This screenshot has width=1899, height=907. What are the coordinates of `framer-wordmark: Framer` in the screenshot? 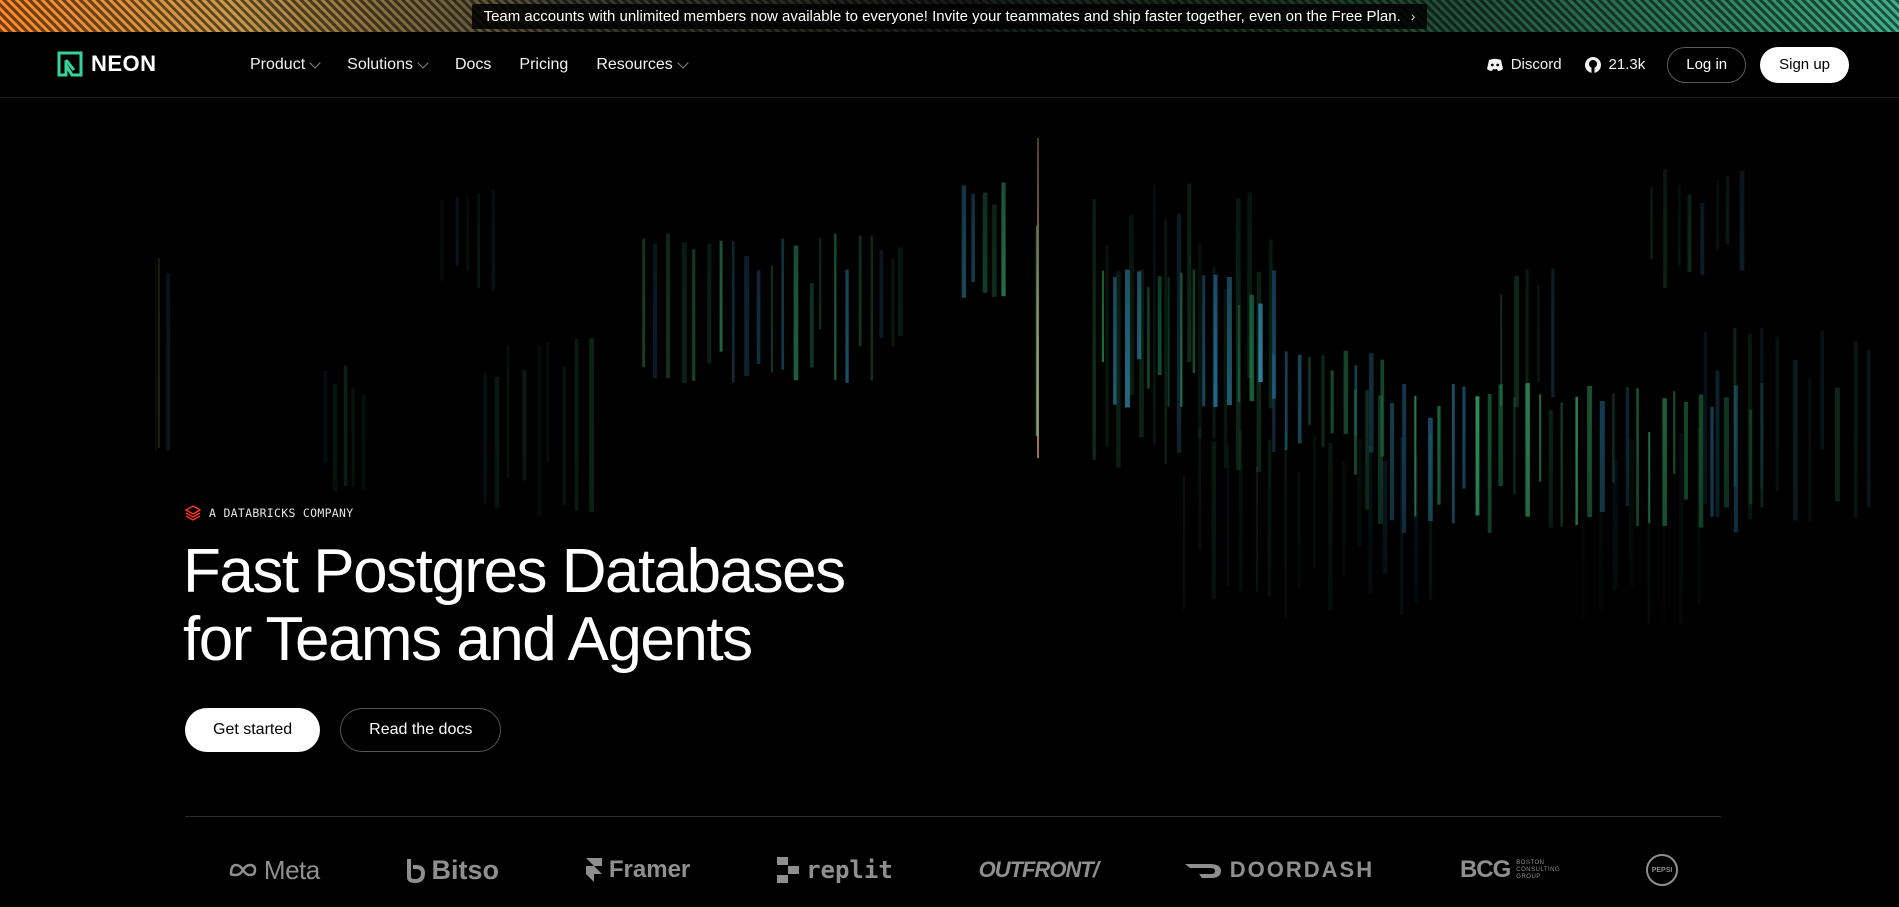 It's located at (649, 869).